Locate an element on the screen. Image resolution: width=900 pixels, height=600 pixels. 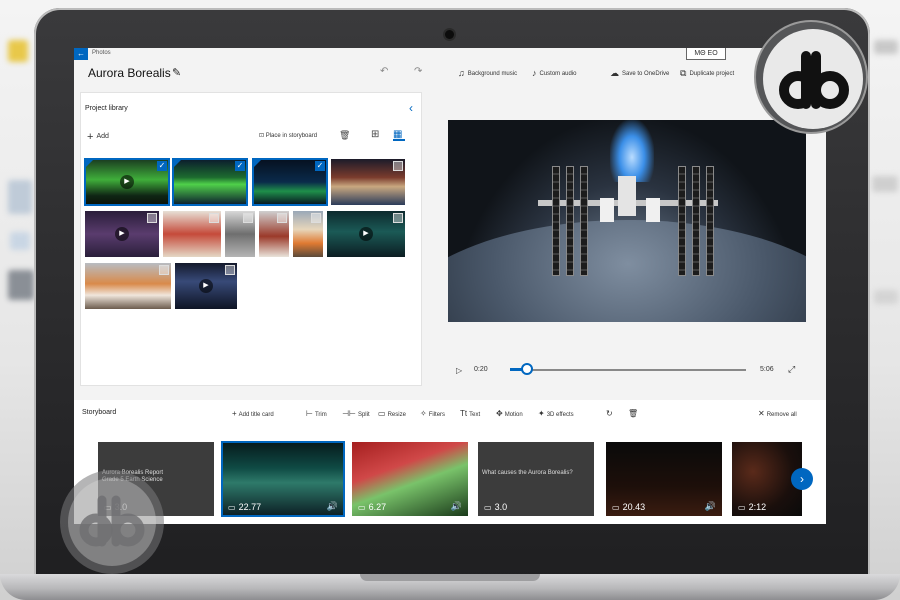
motion-label: Motion is located at coordinates (513, 415).